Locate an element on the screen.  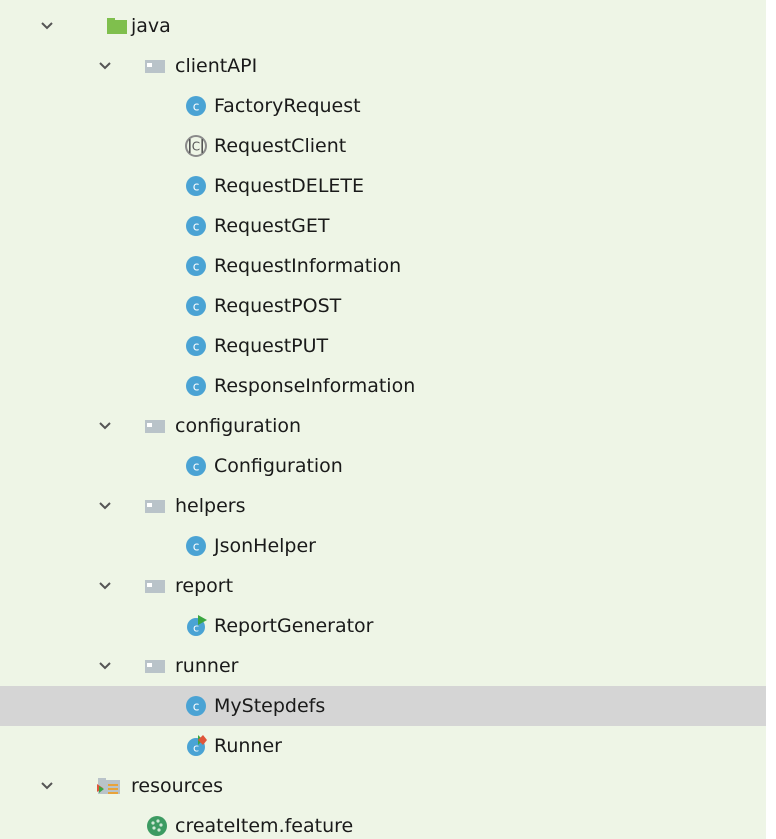
tree-item-configuration-class: c Configuration is located at coordinates (383, 466).